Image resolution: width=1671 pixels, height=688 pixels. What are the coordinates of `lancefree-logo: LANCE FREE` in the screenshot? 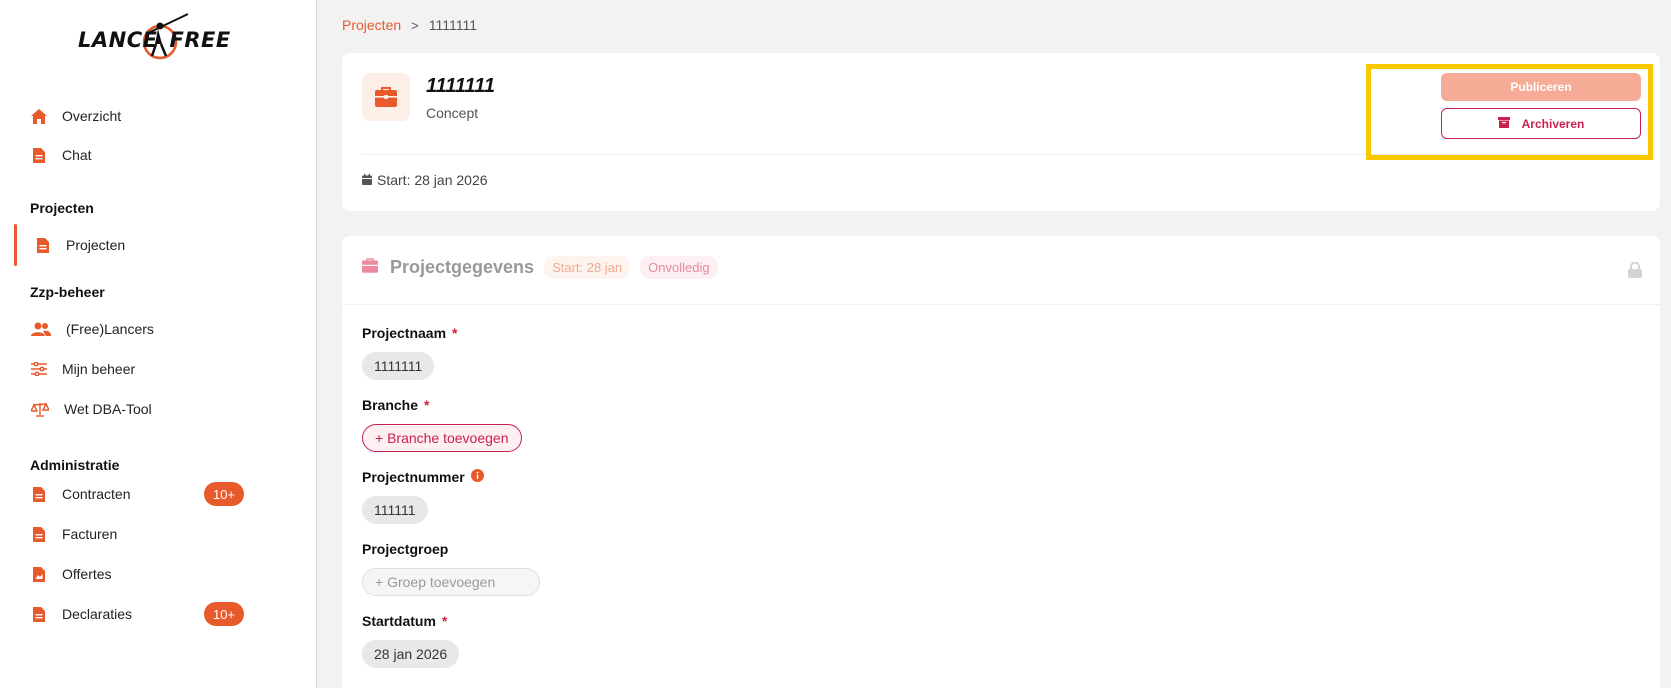 It's located at (158, 38).